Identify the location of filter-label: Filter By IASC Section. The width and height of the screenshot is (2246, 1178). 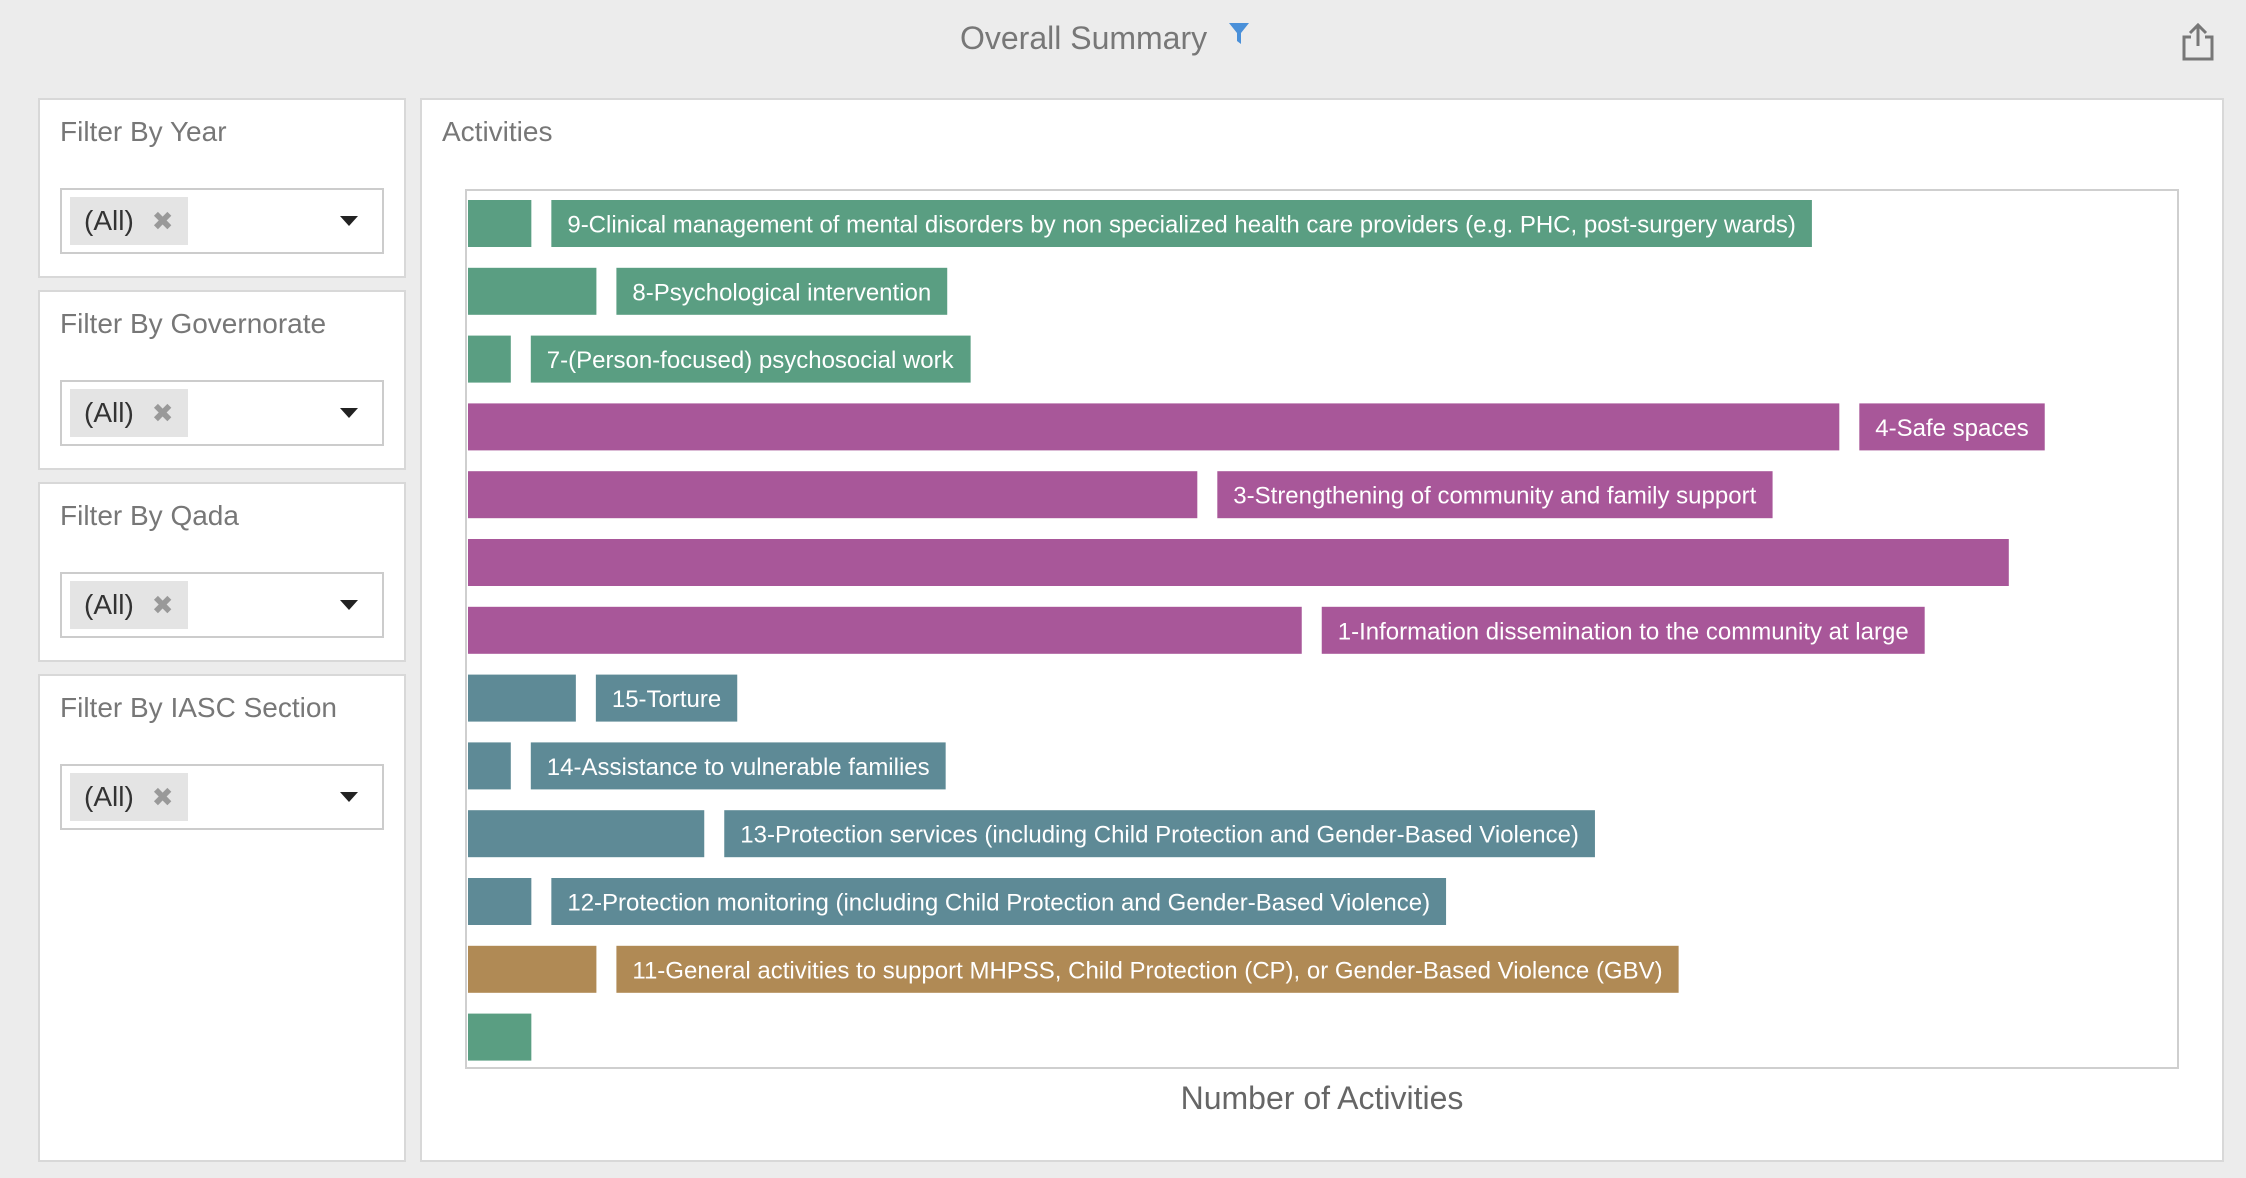
(198, 707).